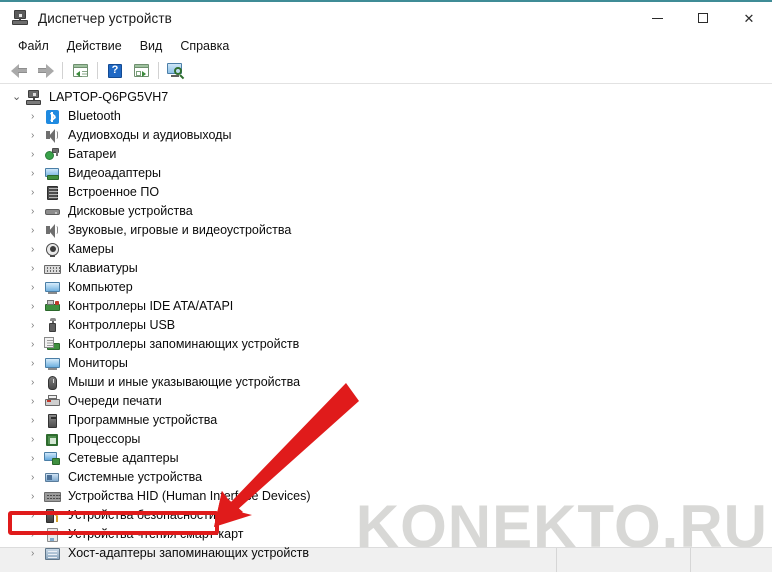 The height and width of the screenshot is (572, 772). I want to click on tree-item-label: Процессоры, so click(104, 439).